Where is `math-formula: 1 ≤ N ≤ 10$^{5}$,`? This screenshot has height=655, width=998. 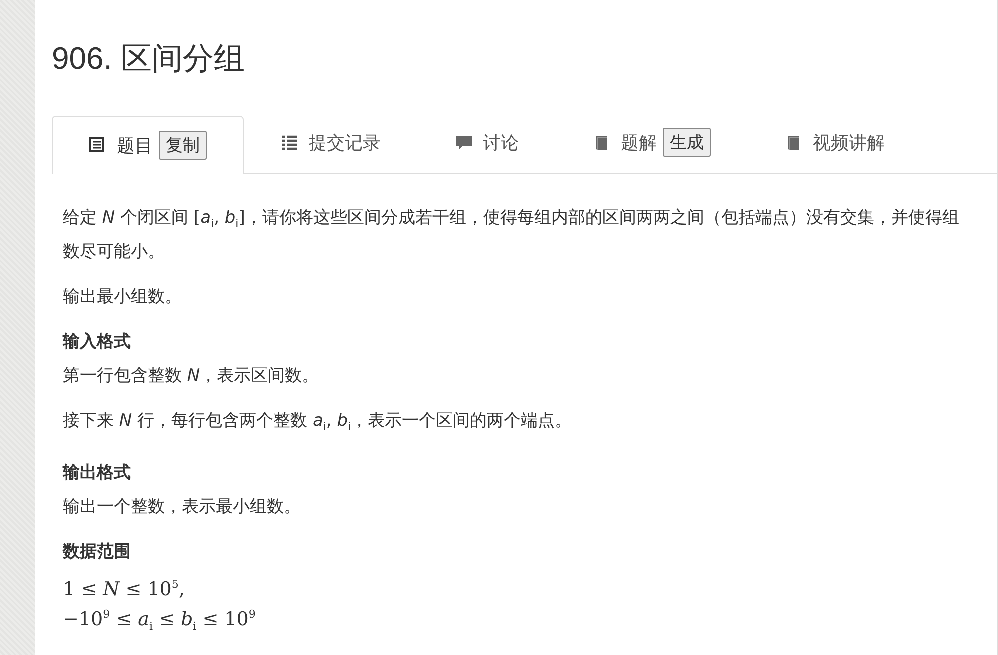
math-formula: 1 ≤ N ≤ 10$^{5}$, is located at coordinates (124, 589).